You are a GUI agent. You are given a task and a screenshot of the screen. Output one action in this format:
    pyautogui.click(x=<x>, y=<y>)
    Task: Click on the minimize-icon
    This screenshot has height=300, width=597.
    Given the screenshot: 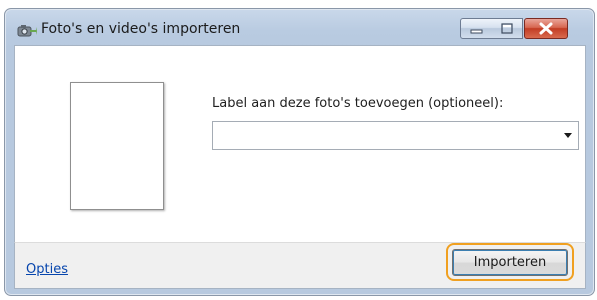 What is the action you would take?
    pyautogui.click(x=476, y=31)
    